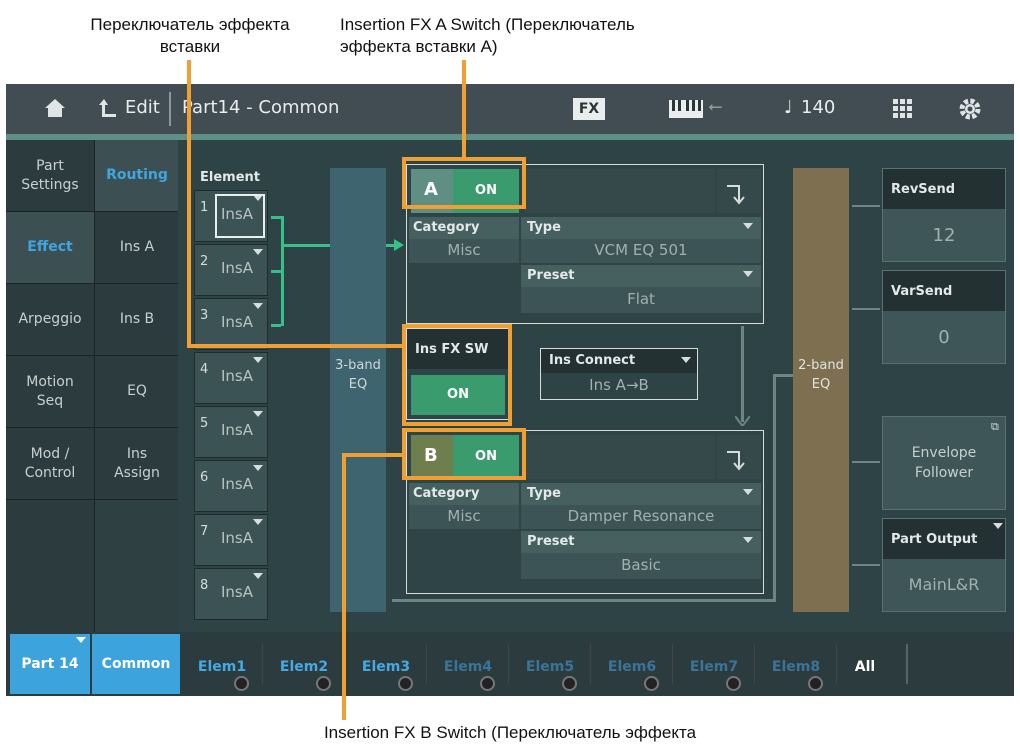 The image size is (1020, 747). I want to click on edit-label: Edit, so click(142, 107).